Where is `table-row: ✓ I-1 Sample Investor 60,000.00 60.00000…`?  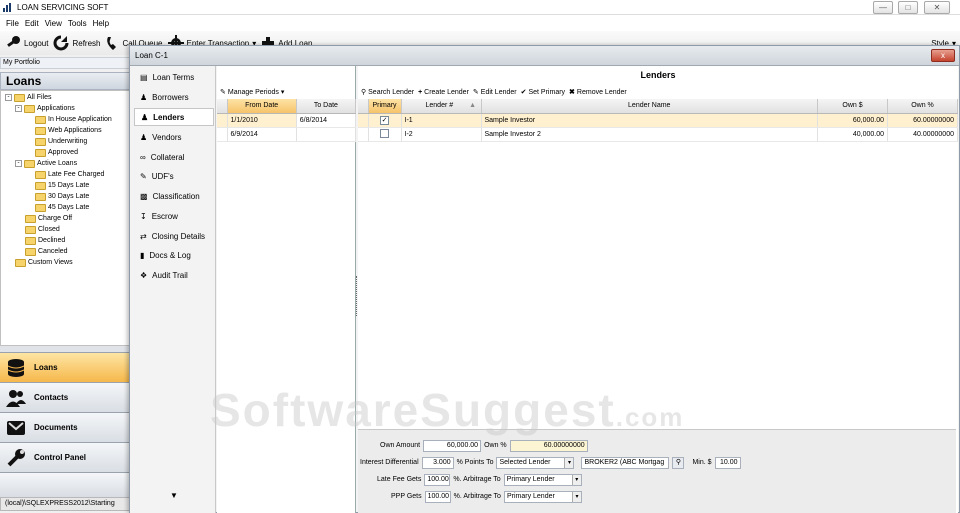 table-row: ✓ I-1 Sample Investor 60,000.00 60.00000… is located at coordinates (658, 120).